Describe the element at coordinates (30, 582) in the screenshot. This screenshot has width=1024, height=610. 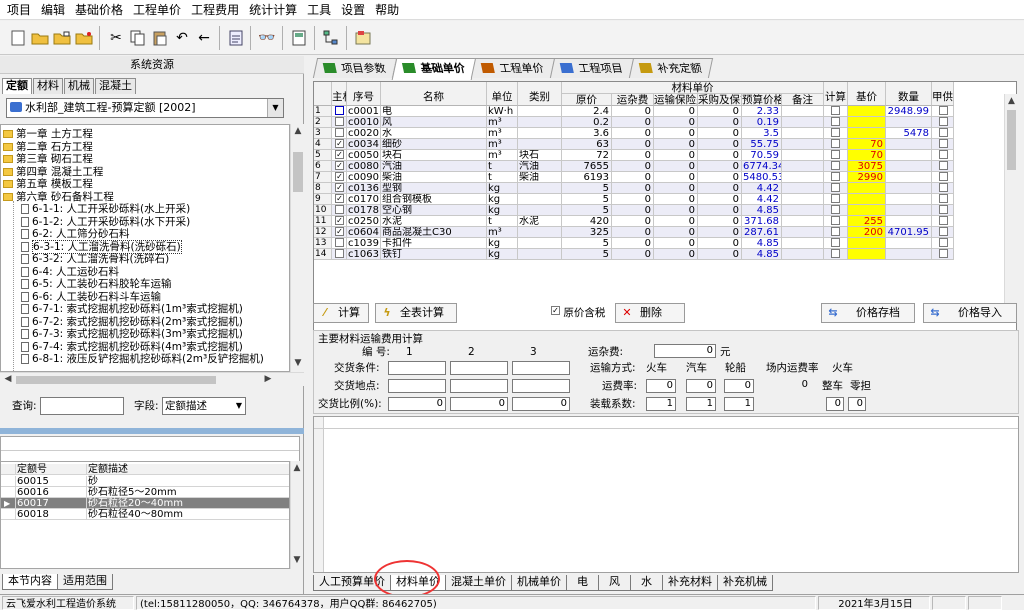
I see `tab-section: 本节内容` at that location.